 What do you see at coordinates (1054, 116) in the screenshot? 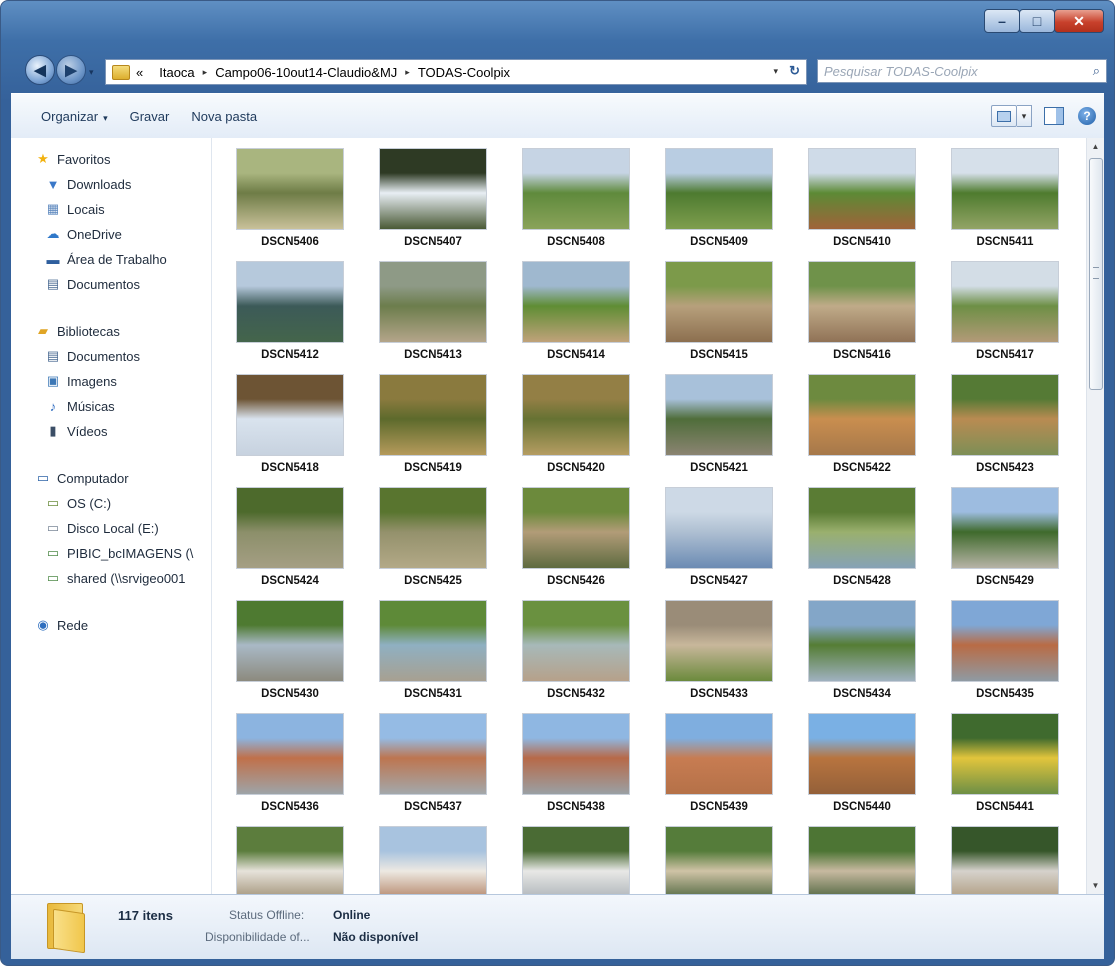
I see `preview-pane-icon` at bounding box center [1054, 116].